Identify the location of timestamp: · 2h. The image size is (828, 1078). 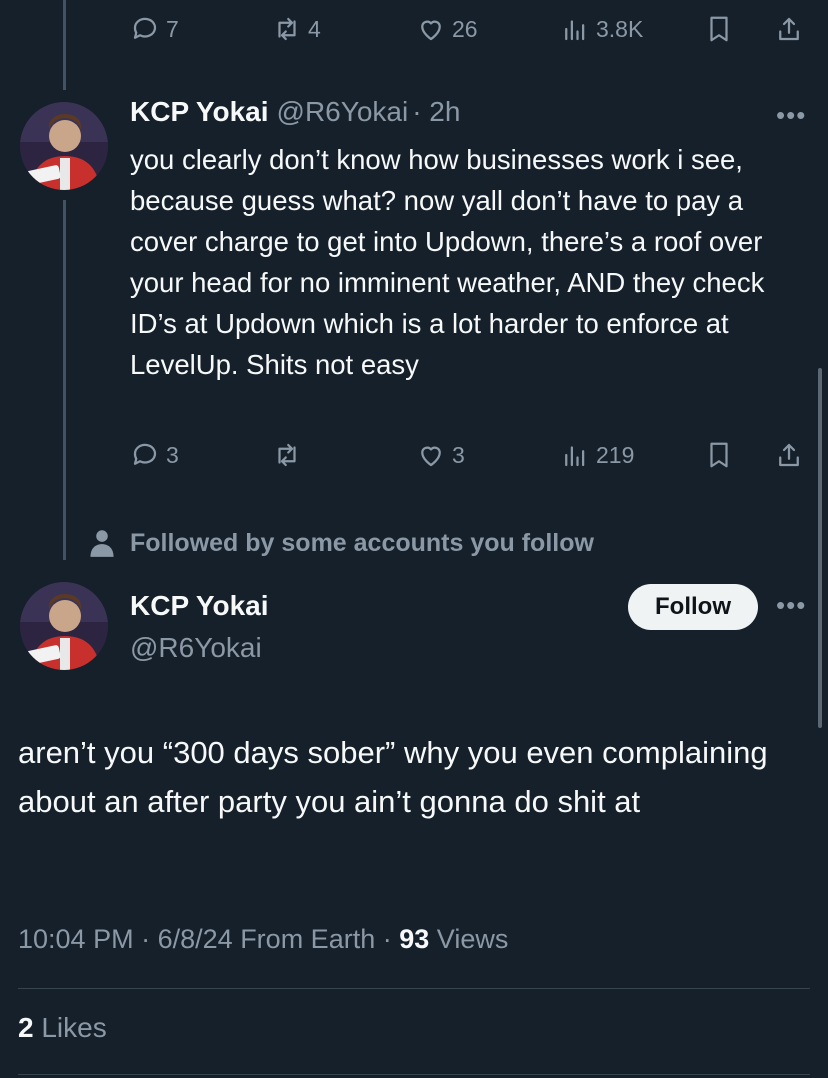
(436, 112).